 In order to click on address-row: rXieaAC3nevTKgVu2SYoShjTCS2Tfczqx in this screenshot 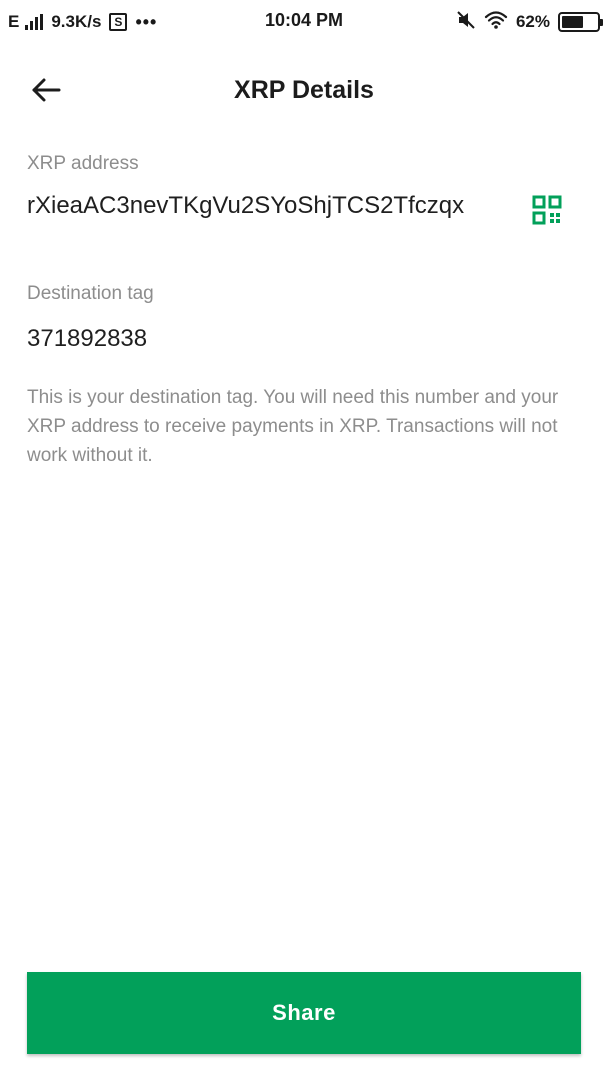, I will do `click(297, 209)`.